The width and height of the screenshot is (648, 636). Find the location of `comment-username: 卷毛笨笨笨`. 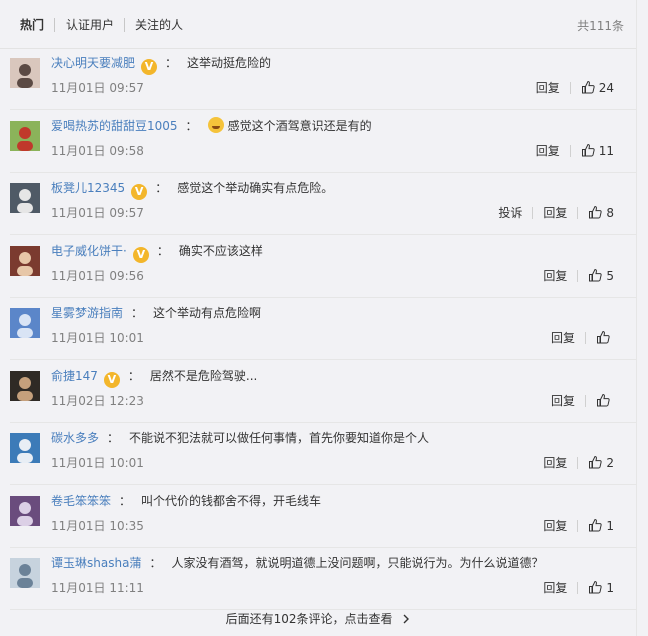

comment-username: 卷毛笨笨笨 is located at coordinates (81, 501).